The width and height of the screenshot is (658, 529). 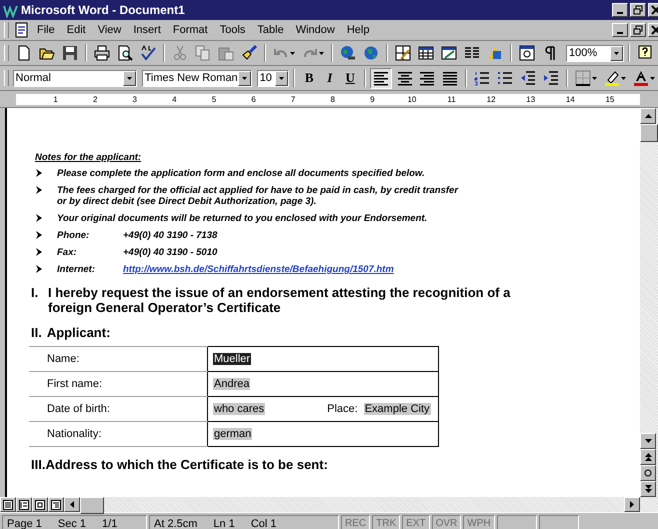 What do you see at coordinates (147, 30) in the screenshot?
I see `menu-item: Insert` at bounding box center [147, 30].